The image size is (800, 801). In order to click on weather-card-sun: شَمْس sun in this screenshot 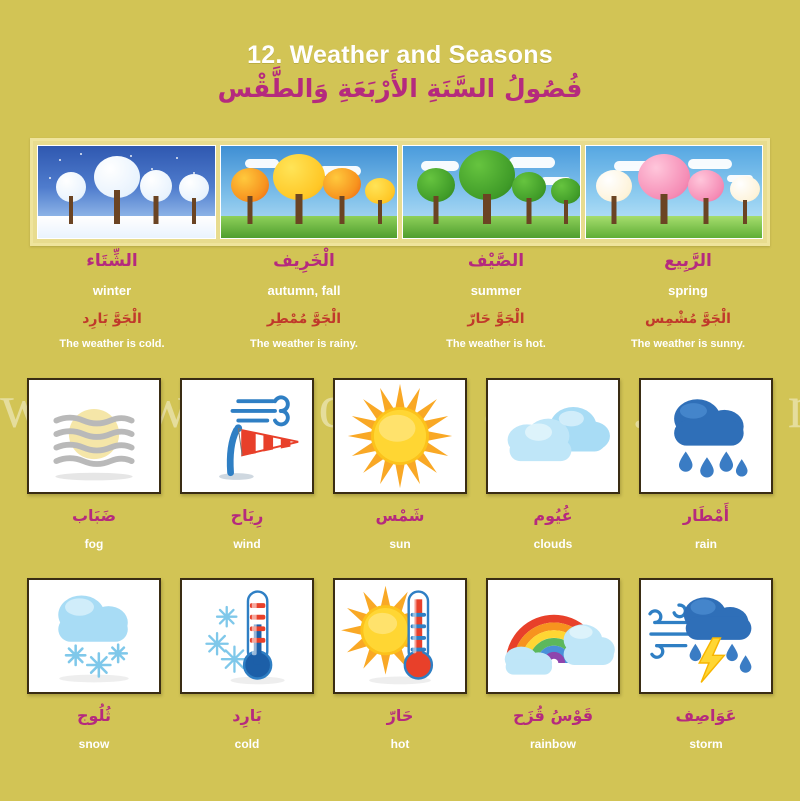, I will do `click(400, 464)`.